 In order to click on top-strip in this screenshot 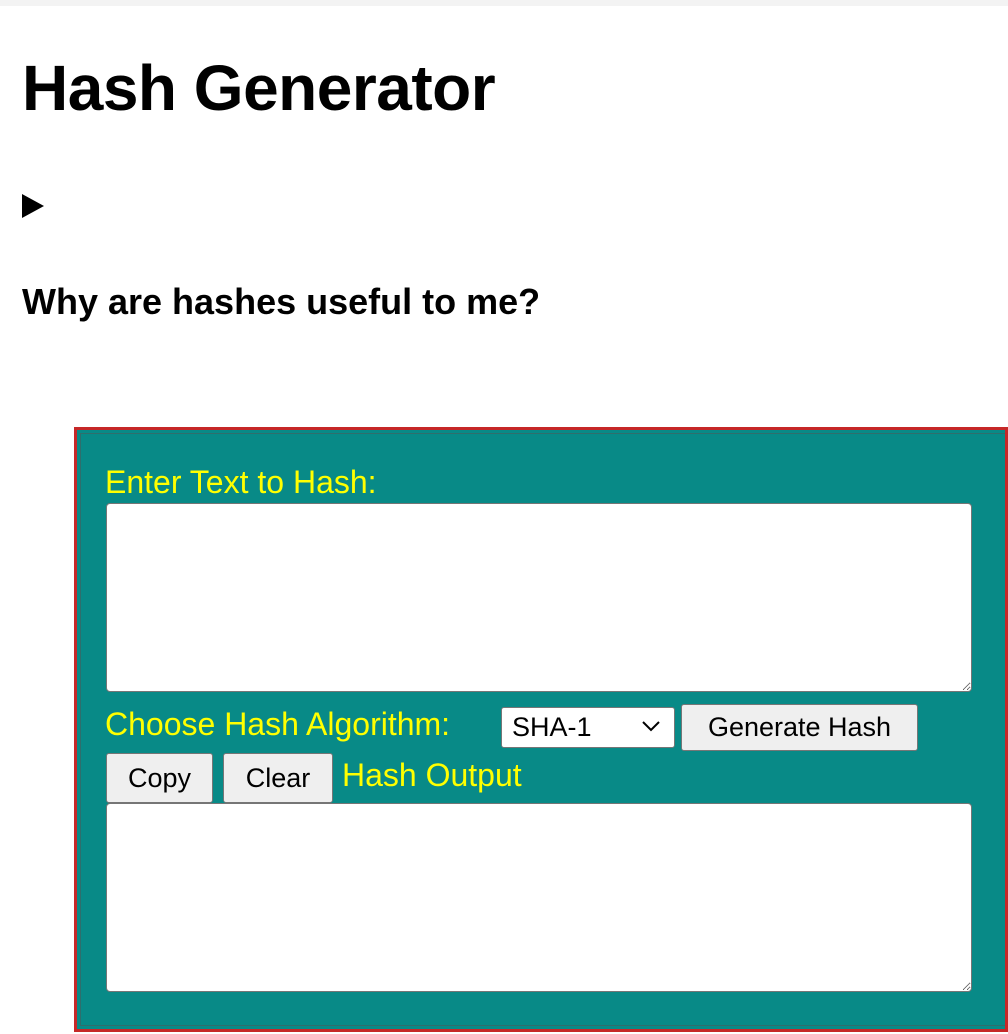, I will do `click(504, 3)`.